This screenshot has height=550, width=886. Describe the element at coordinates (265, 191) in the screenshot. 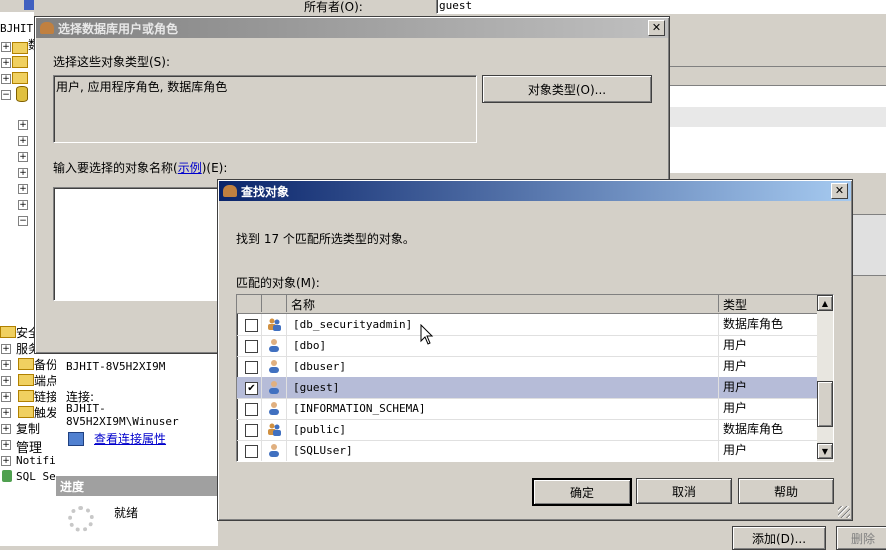

I see `find-dialog-title: 查找对象` at that location.